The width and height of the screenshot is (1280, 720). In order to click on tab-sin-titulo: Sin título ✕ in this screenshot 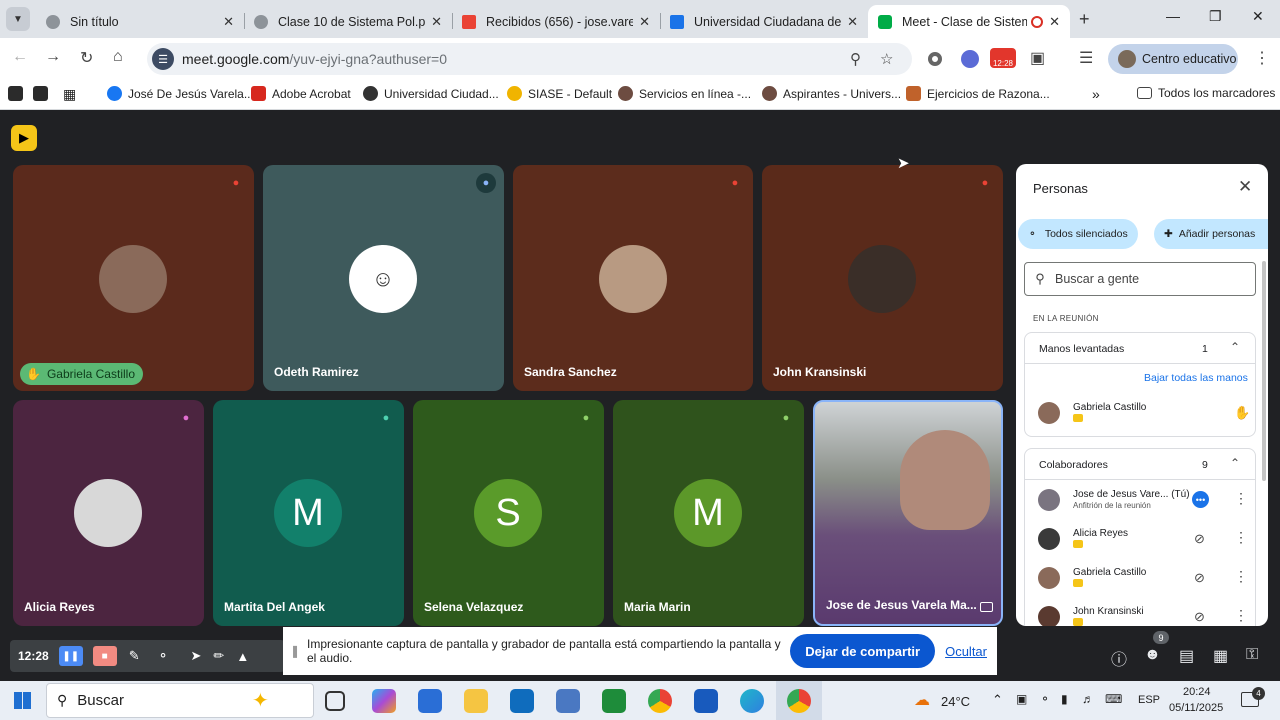, I will do `click(140, 21)`.